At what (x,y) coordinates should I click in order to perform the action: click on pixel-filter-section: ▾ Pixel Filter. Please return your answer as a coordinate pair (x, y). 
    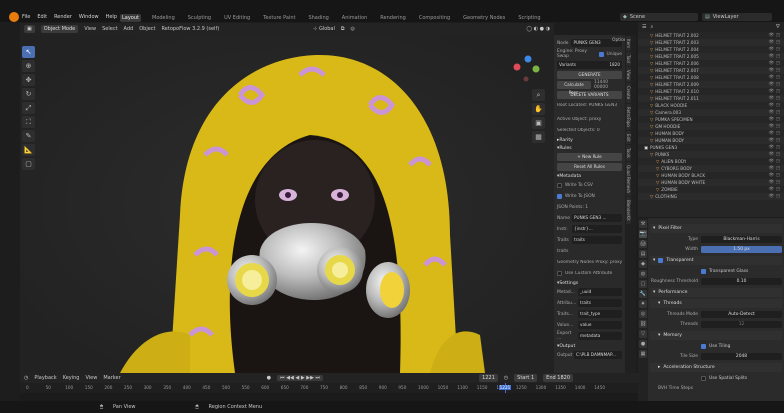
    Looking at the image, I should click on (716, 228).